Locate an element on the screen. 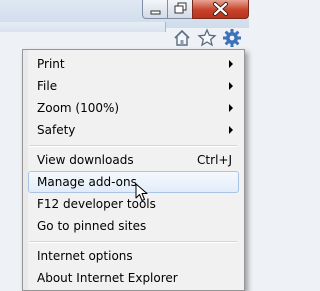 The width and height of the screenshot is (320, 291). maximize-icon is located at coordinates (180, 8).